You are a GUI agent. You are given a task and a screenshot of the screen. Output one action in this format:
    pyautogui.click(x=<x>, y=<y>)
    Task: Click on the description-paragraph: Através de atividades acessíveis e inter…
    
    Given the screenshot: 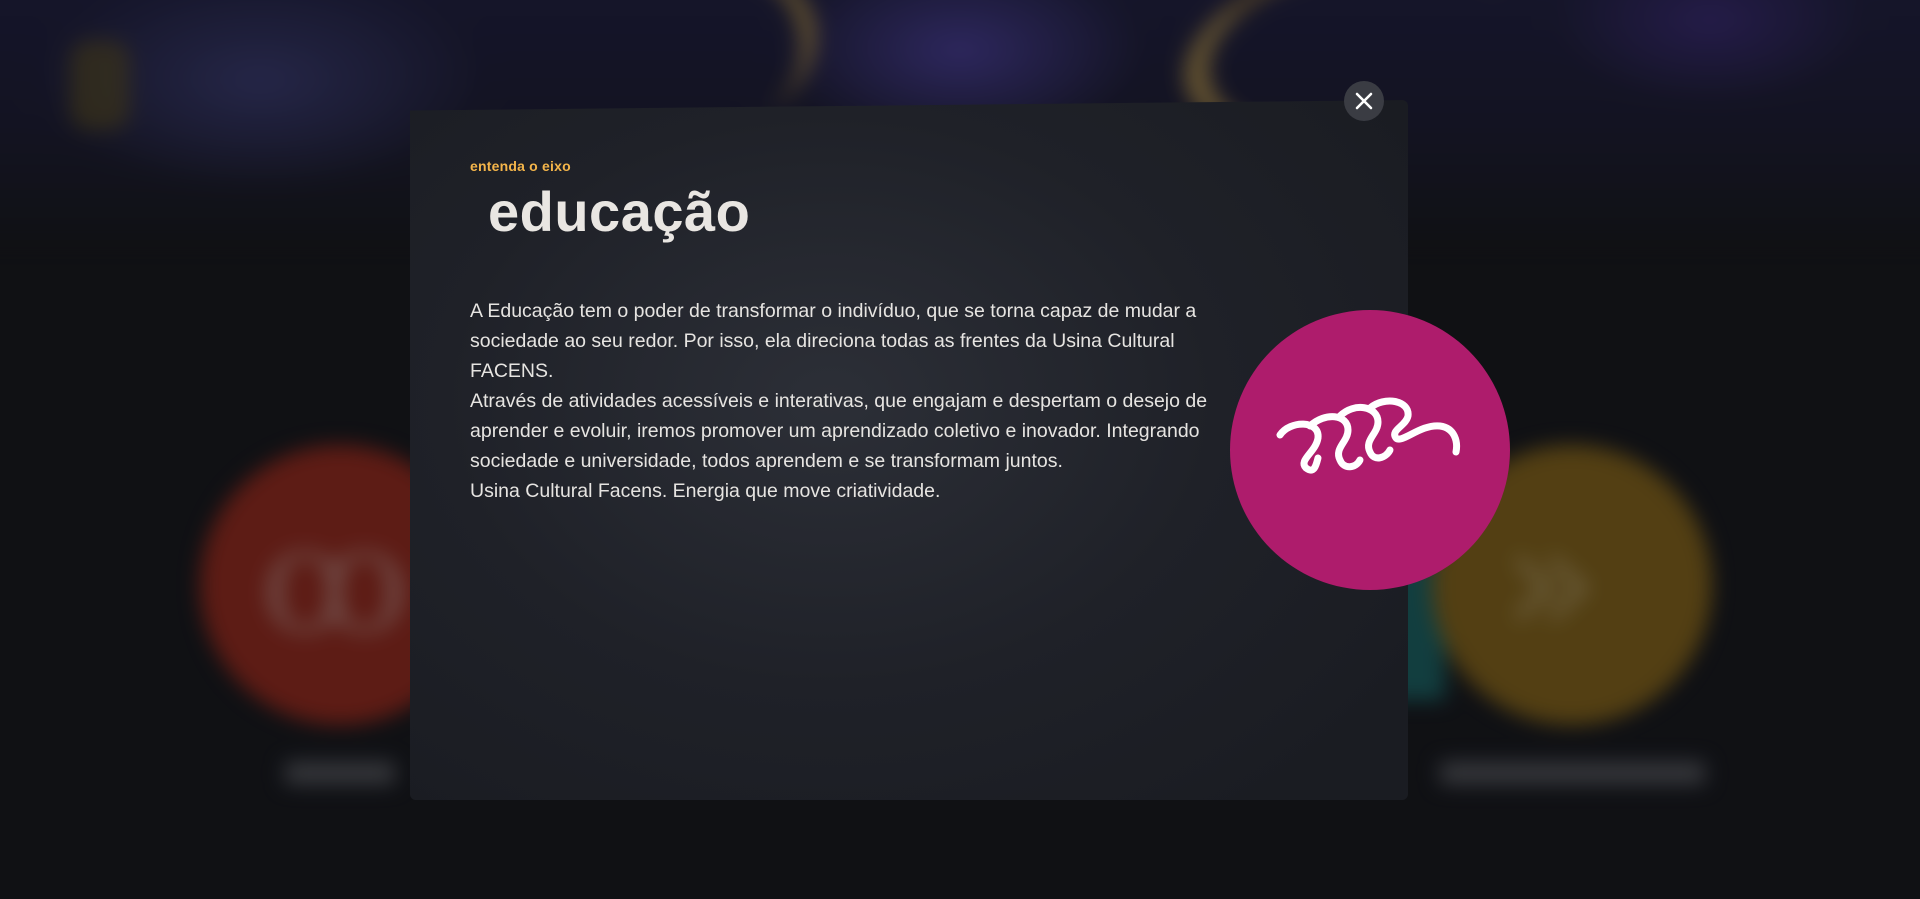 What is the action you would take?
    pyautogui.click(x=839, y=431)
    